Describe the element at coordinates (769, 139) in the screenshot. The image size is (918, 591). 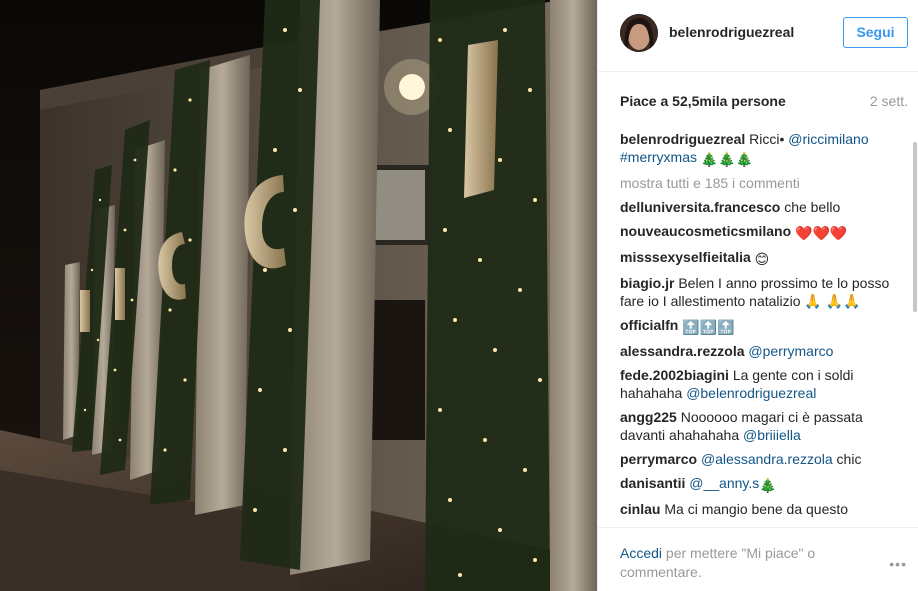
I see `caption-text: Ricci•` at that location.